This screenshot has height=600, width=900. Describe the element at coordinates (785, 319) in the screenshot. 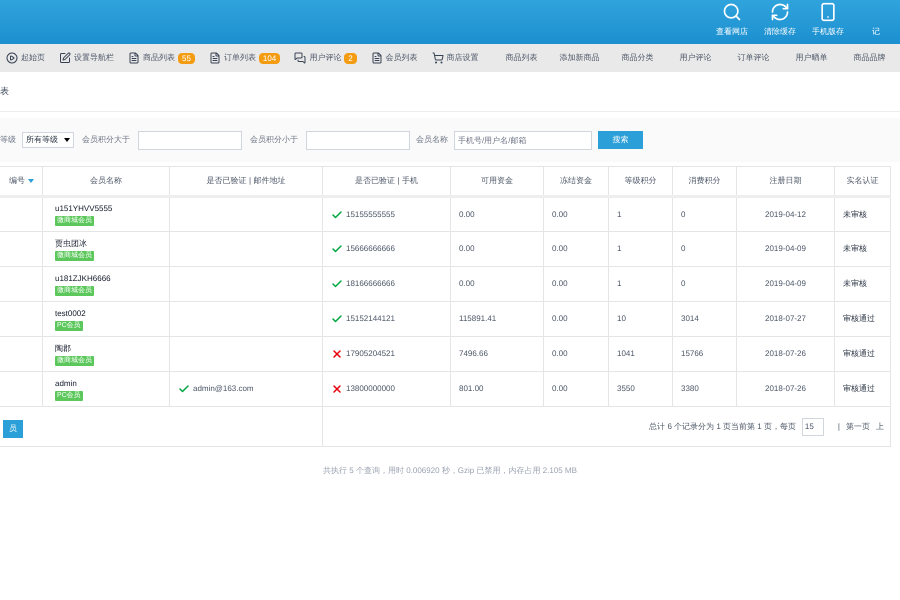

I see `table-cell: 2018-07-27` at that location.